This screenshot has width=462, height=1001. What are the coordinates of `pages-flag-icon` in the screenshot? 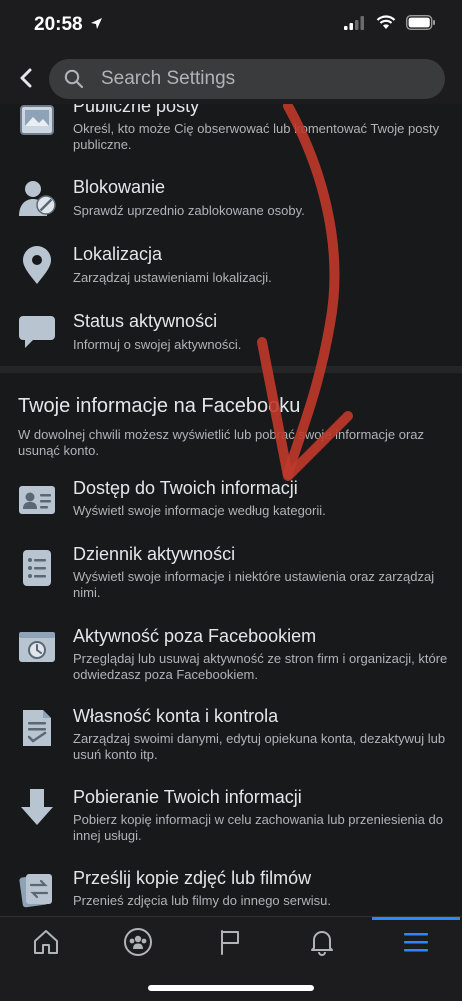 It's located at (230, 942).